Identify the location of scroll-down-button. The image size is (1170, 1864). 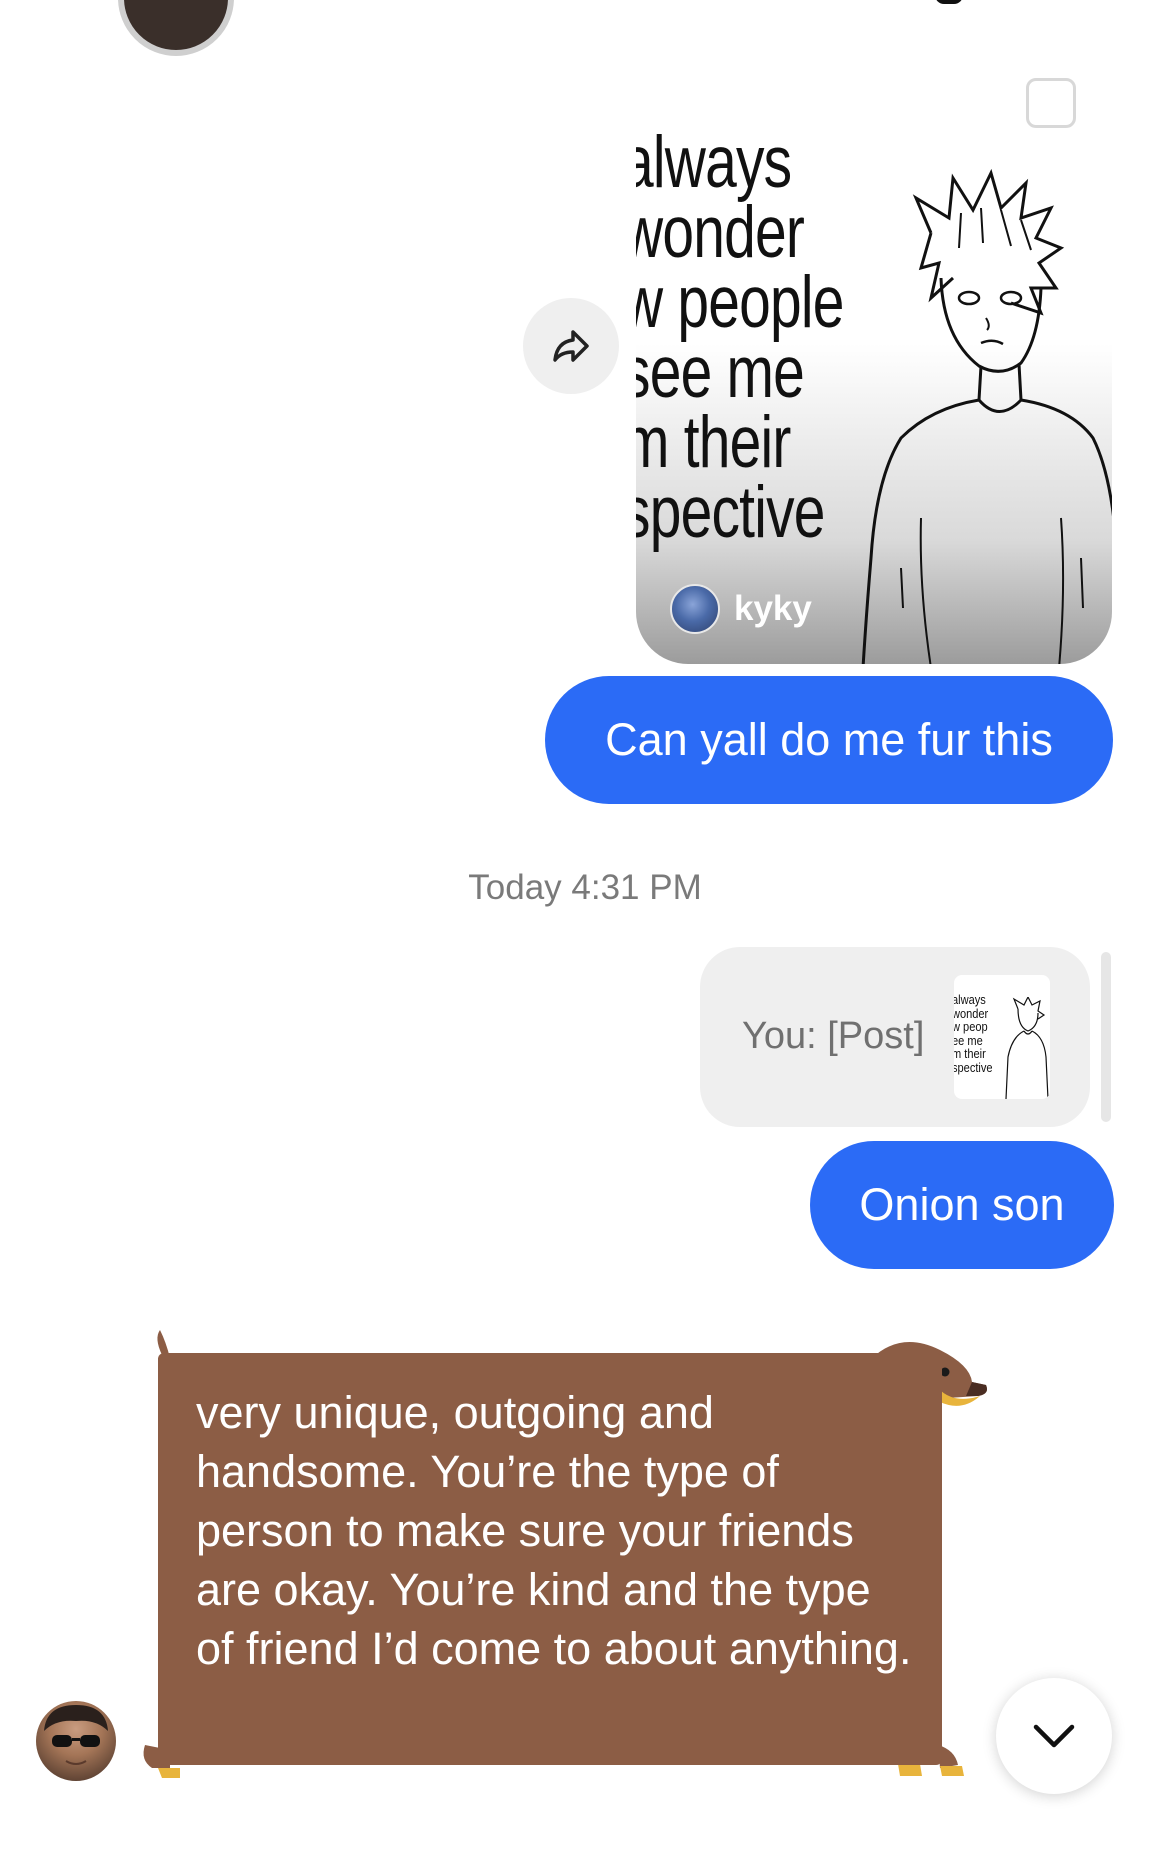
(1054, 1736).